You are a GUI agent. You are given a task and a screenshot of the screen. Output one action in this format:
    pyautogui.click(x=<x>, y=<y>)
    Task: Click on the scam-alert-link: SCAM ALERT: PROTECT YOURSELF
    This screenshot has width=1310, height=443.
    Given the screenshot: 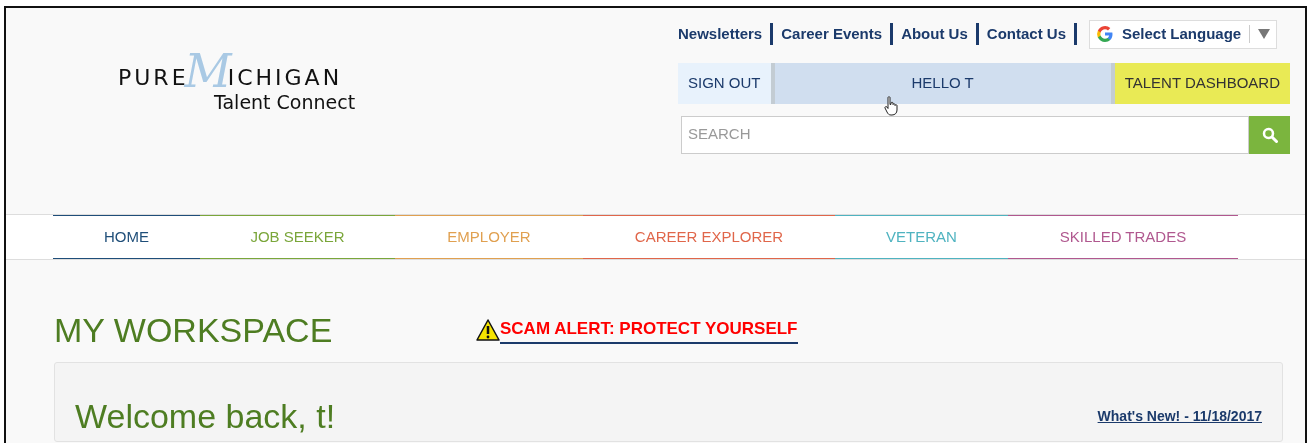 What is the action you would take?
    pyautogui.click(x=649, y=330)
    